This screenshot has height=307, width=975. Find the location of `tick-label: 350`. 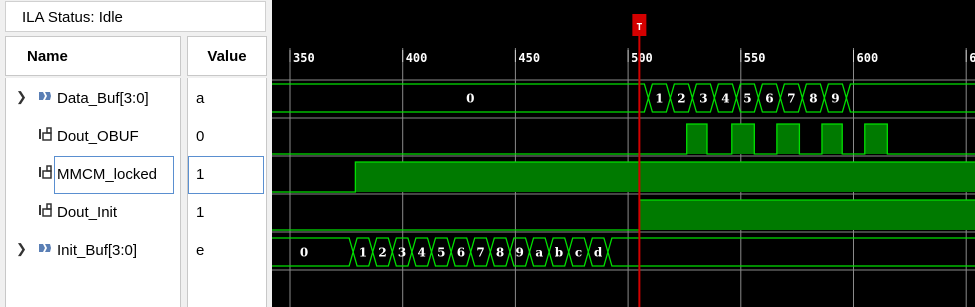

tick-label: 350 is located at coordinates (304, 58).